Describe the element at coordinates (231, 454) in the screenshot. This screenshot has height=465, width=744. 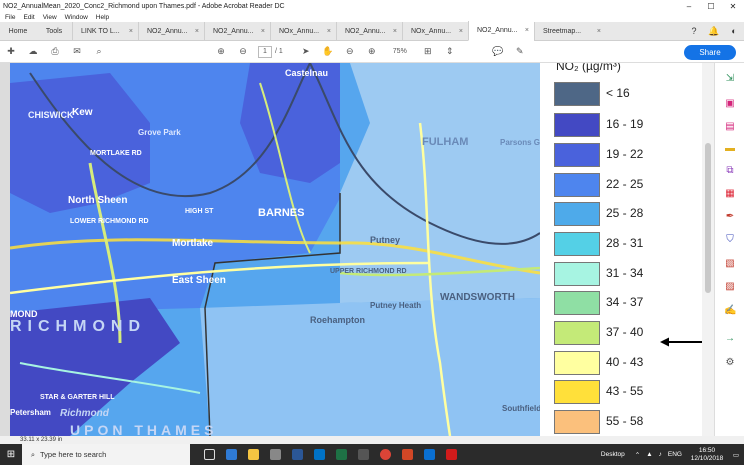
I see `edge-icon` at that location.